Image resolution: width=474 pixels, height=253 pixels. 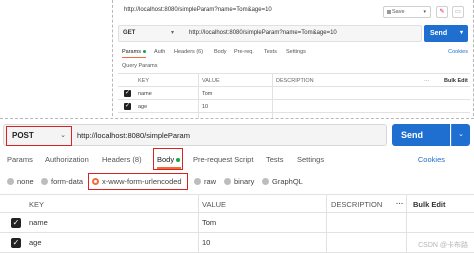 I want to click on save-icon, so click(x=389, y=12).